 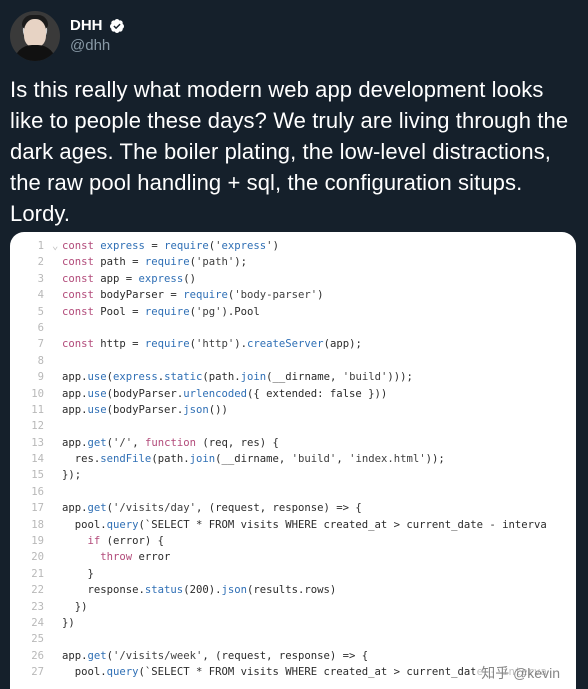 What do you see at coordinates (40, 377) in the screenshot?
I see `line-number: 9` at bounding box center [40, 377].